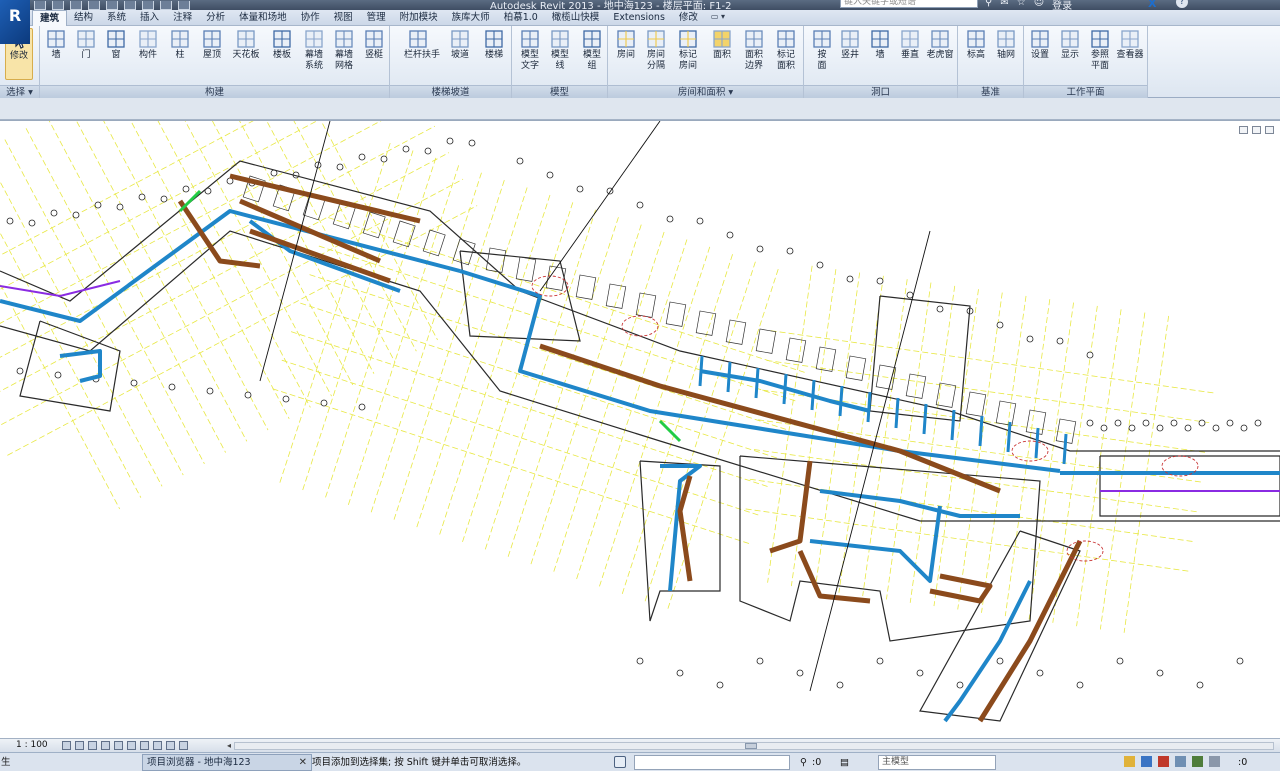 This screenshot has width=1280, height=771. I want to click on tool-room-0: 房间, so click(626, 44).